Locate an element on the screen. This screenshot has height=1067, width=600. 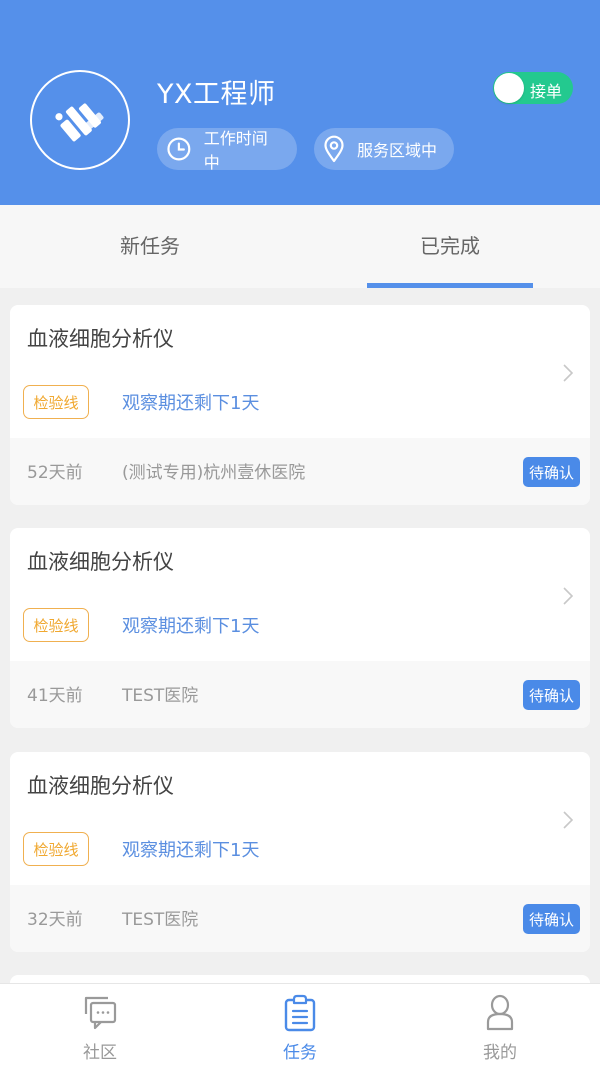
work-time-label: 工作时间中 is located at coordinates (235, 150).